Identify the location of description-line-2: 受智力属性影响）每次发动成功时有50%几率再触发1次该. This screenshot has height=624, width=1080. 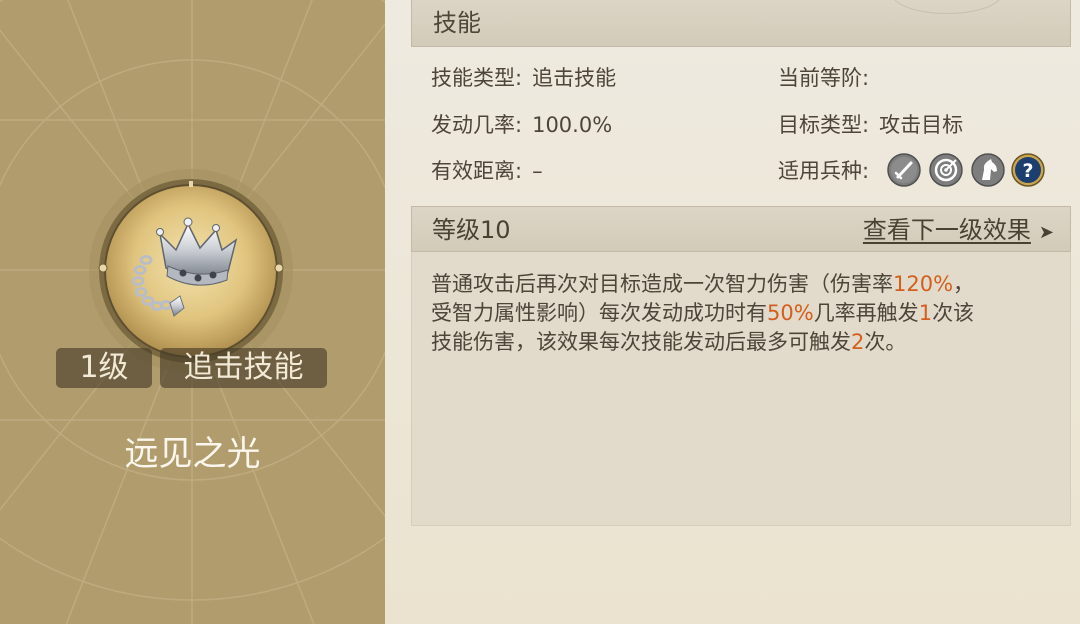
(703, 313).